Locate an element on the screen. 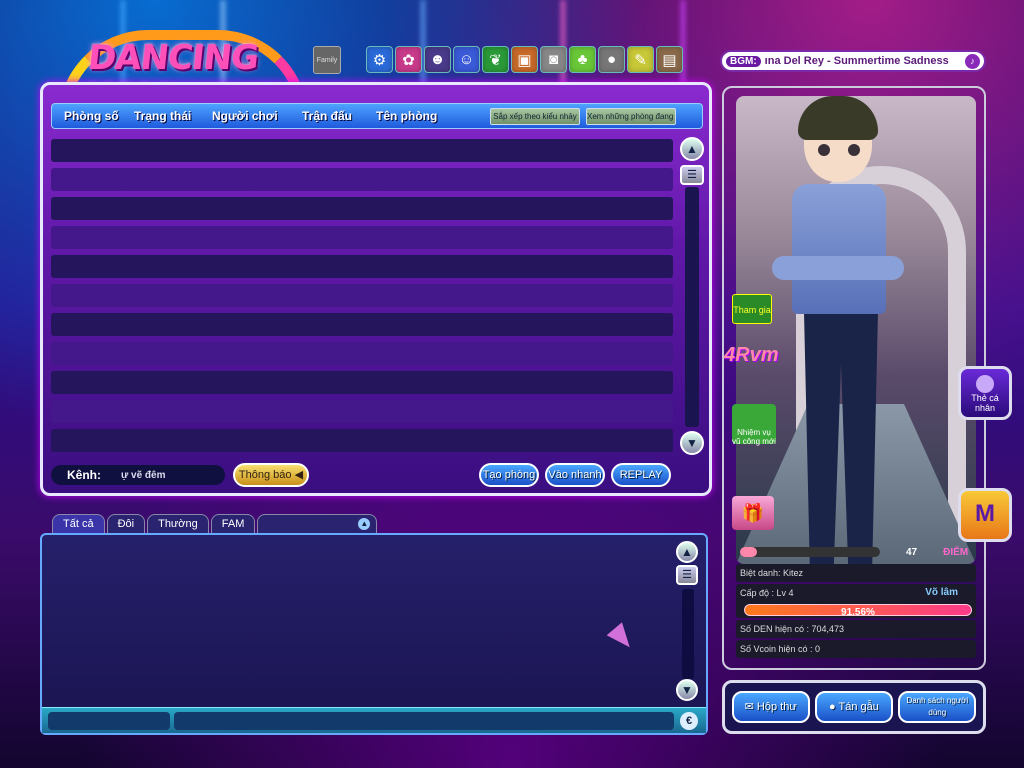 The width and height of the screenshot is (1024, 768). emoticon-icon: € is located at coordinates (689, 721).